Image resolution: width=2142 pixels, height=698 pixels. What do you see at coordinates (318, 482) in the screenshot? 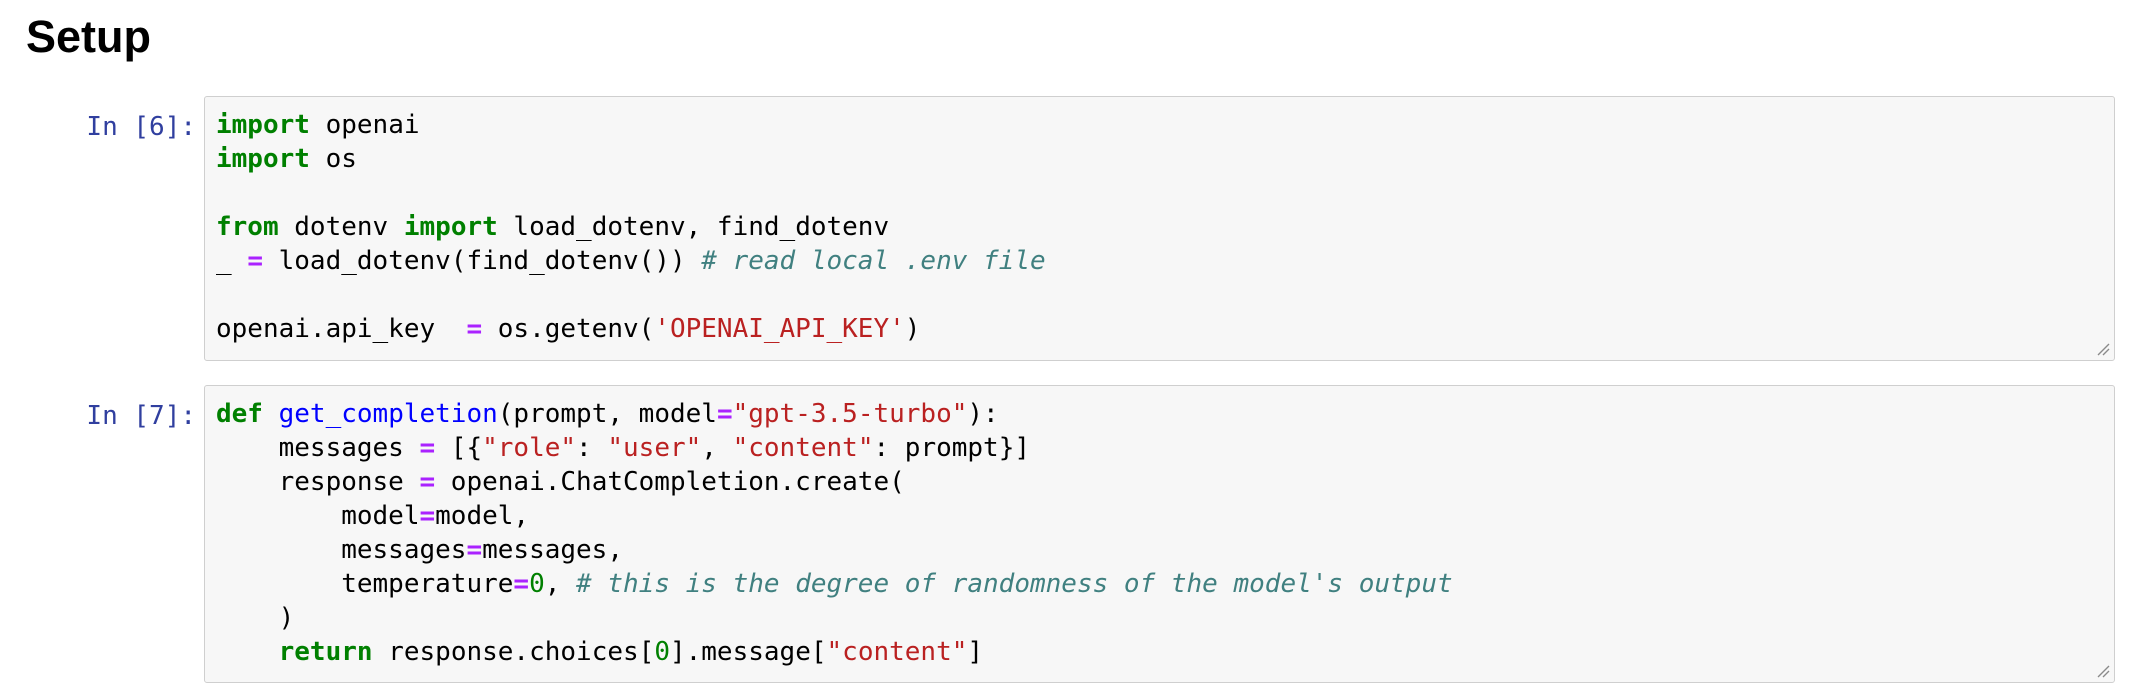
I see `code-token: response` at bounding box center [318, 482].